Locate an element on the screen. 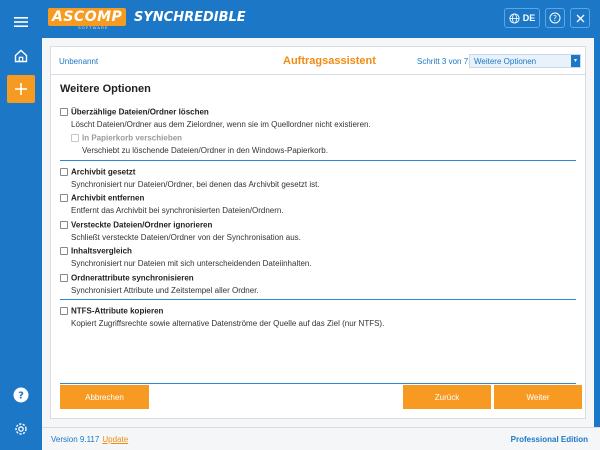  close-button is located at coordinates (580, 18).